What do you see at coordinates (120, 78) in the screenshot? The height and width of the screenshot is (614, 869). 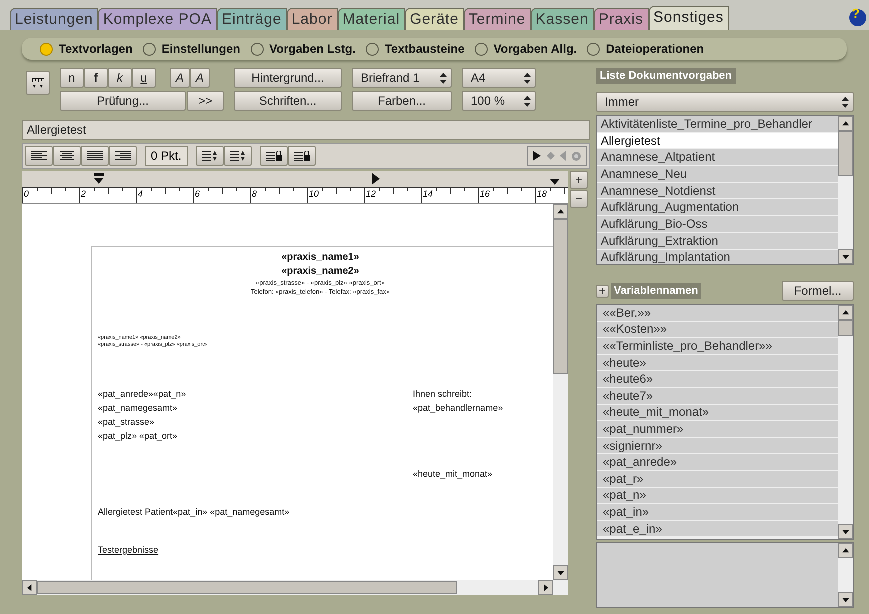 I see `style-button: k` at bounding box center [120, 78].